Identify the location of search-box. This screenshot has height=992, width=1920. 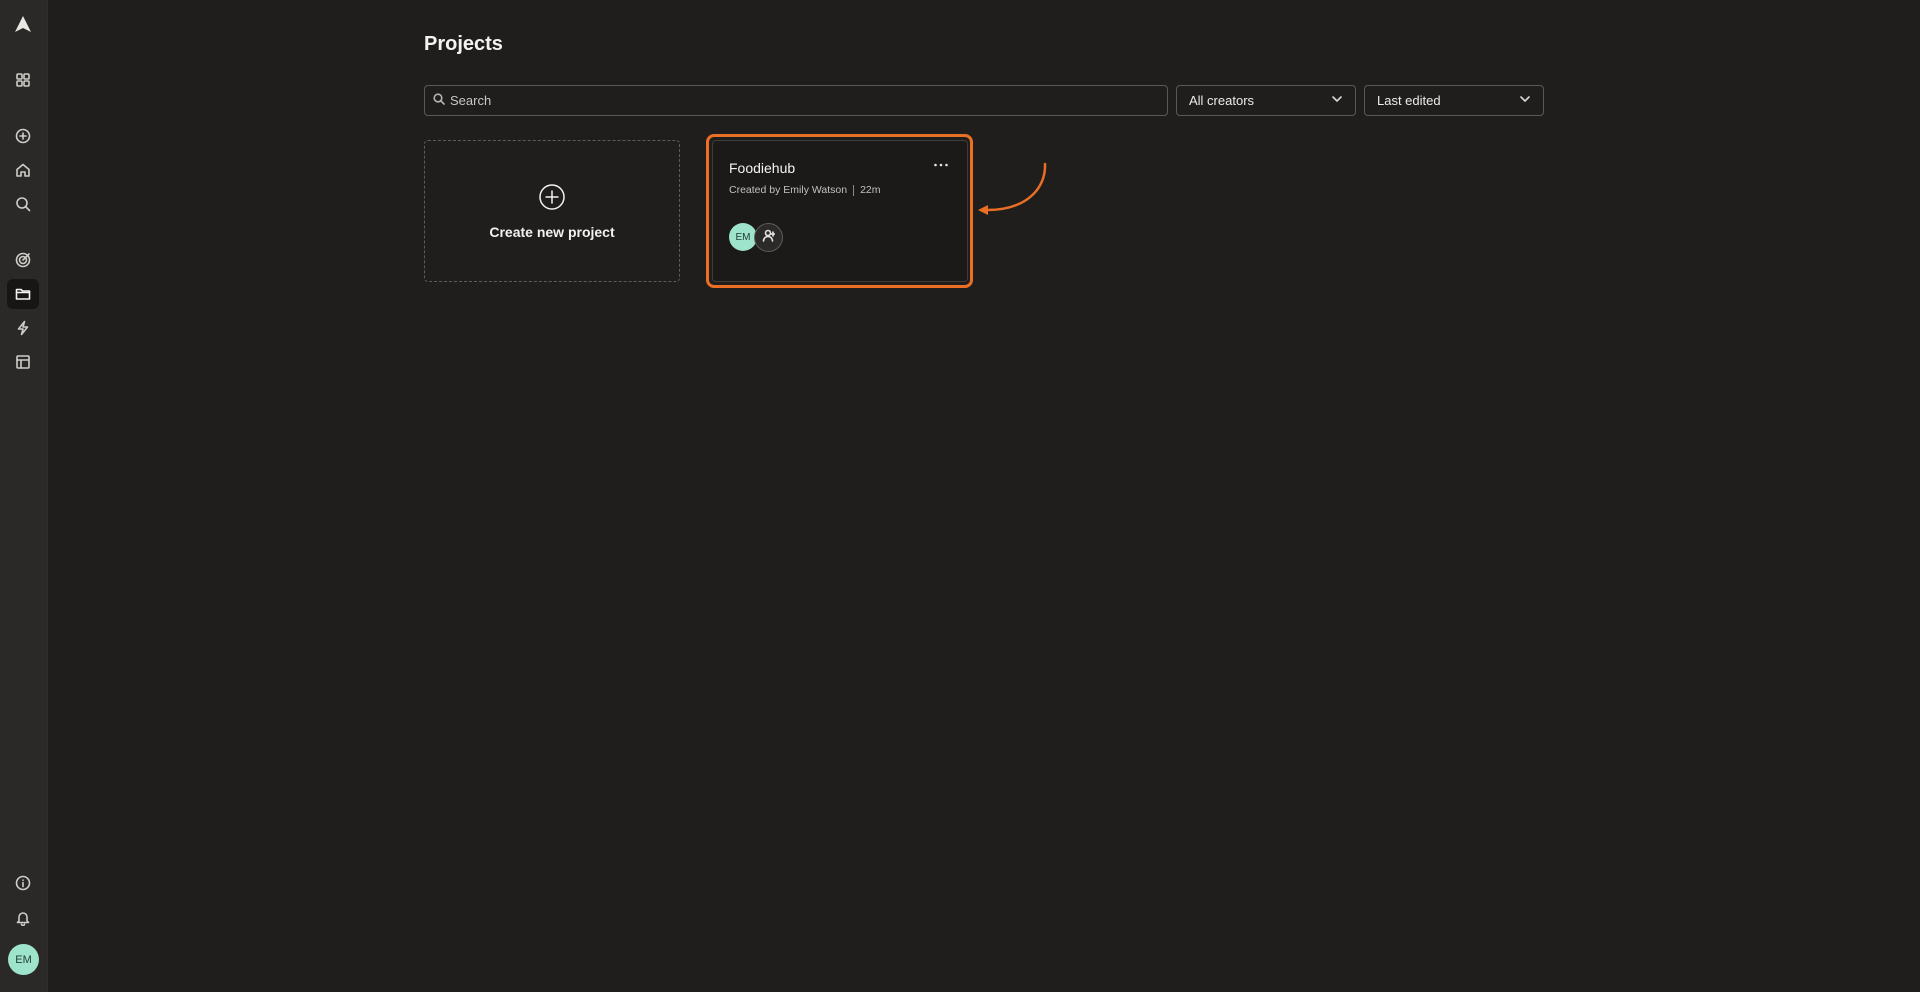
(796, 100).